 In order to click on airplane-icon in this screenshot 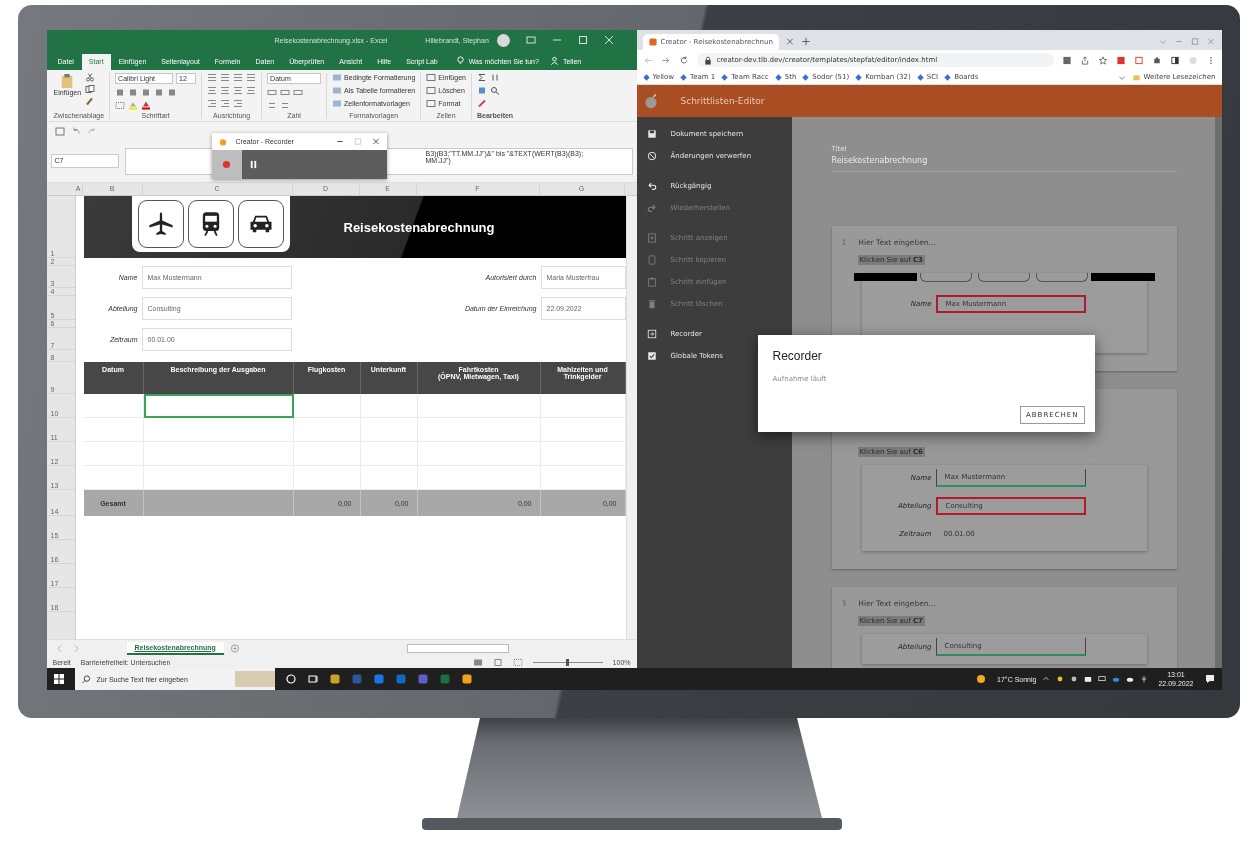, I will do `click(160, 224)`.